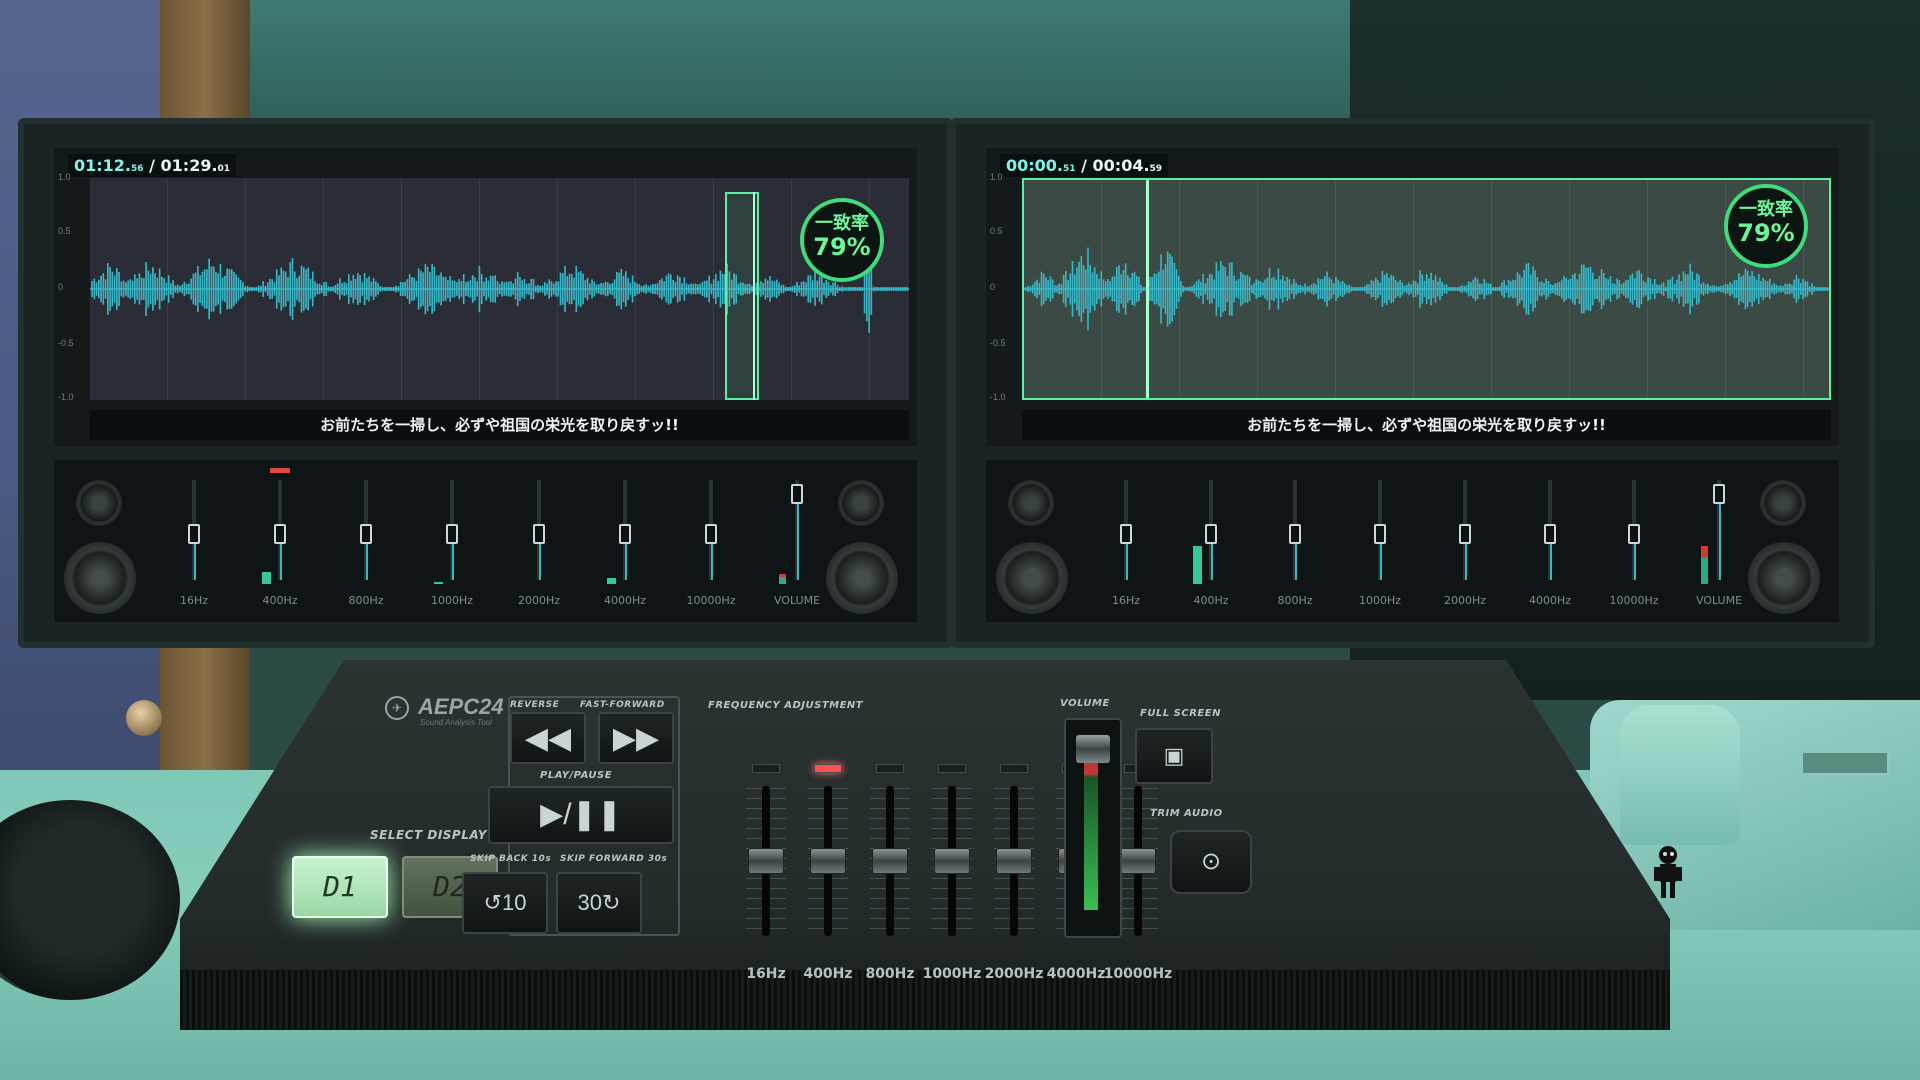  Describe the element at coordinates (1156, 169) in the screenshot. I see `timecode-total-frac: 59` at that location.